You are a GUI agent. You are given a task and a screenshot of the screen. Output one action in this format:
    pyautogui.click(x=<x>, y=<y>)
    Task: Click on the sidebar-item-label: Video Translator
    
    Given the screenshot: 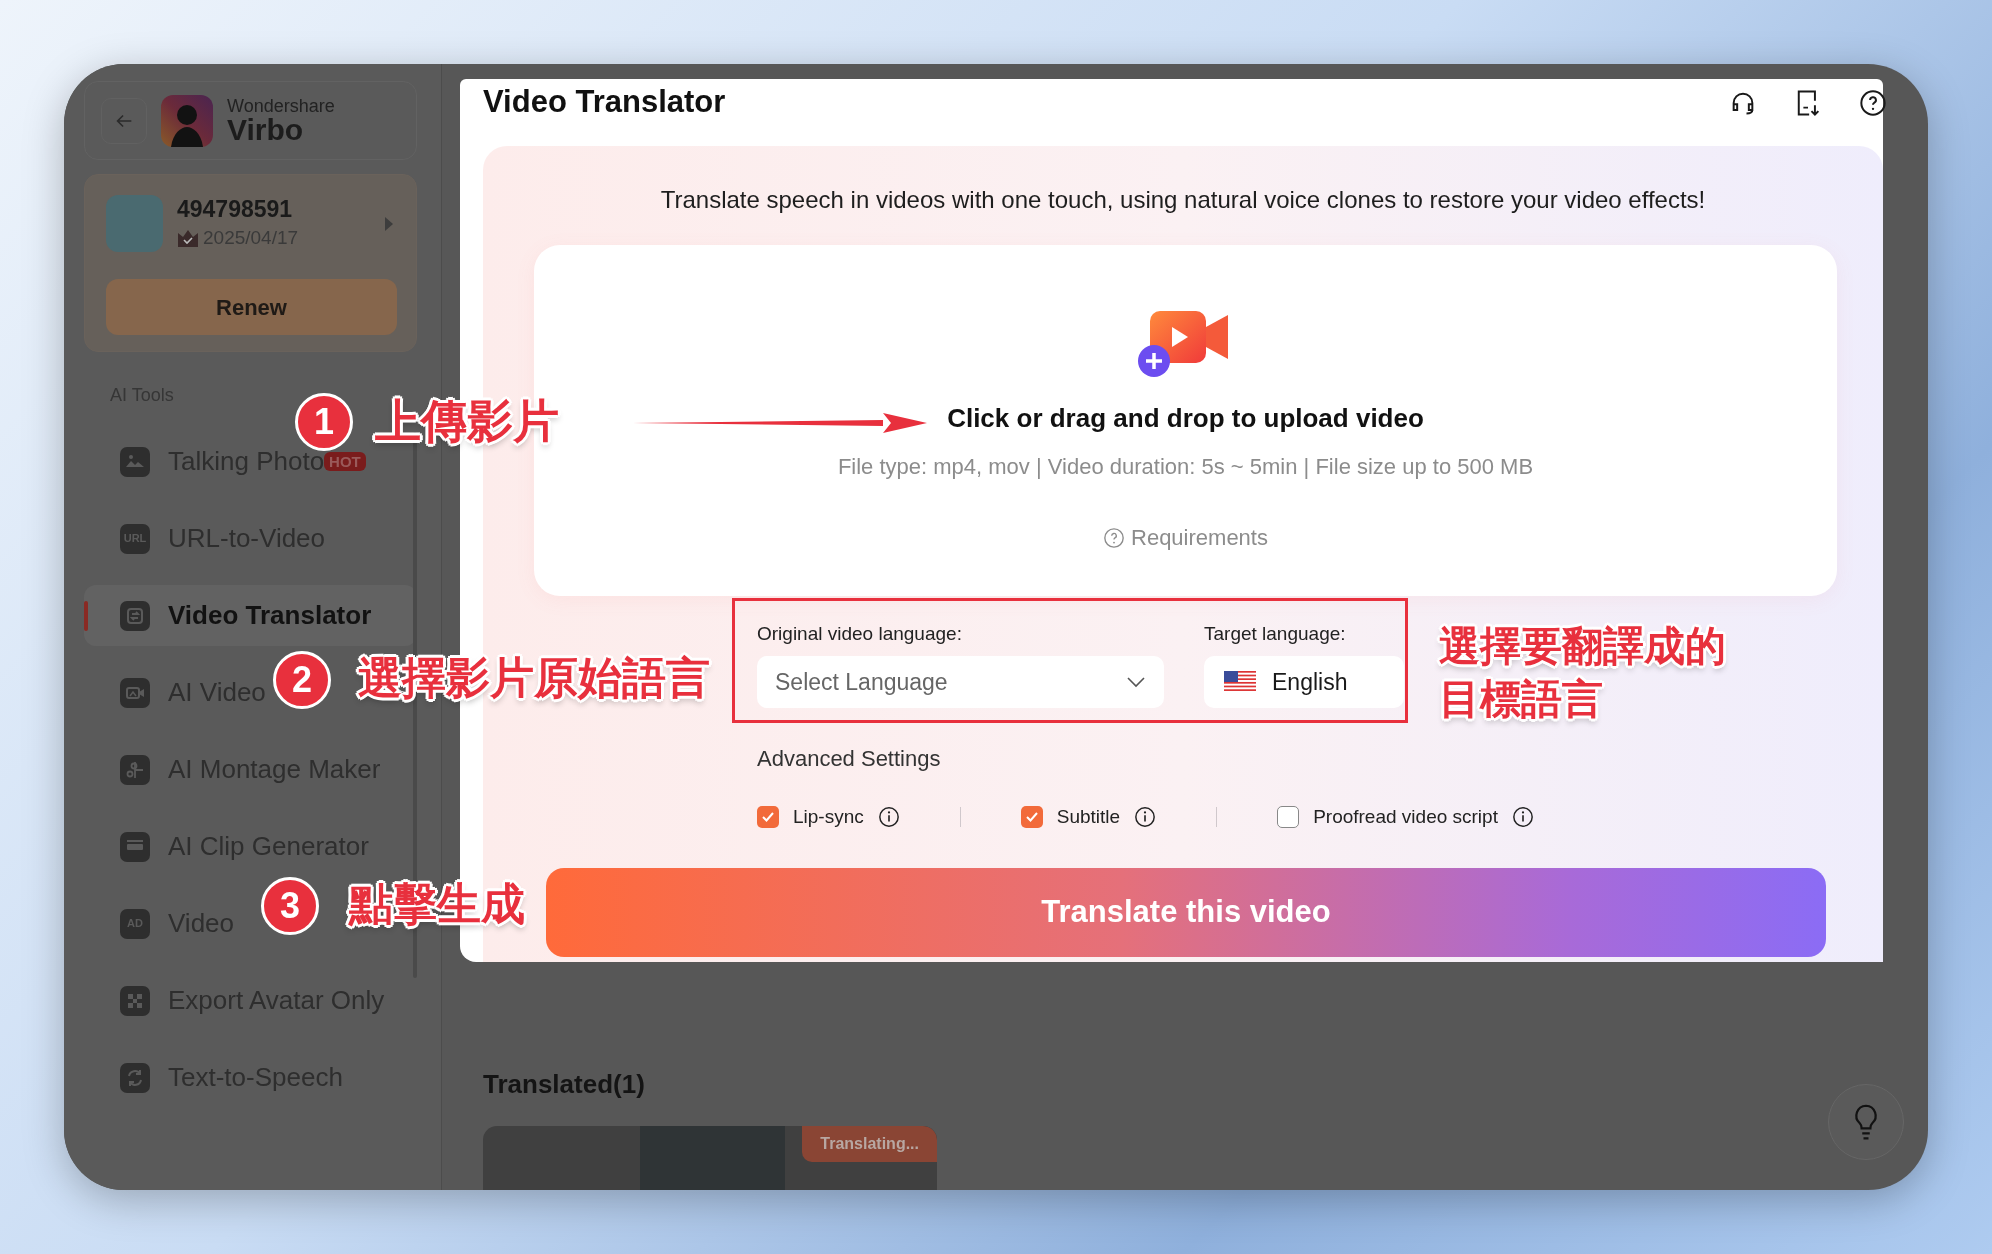 What is the action you would take?
    pyautogui.click(x=270, y=615)
    